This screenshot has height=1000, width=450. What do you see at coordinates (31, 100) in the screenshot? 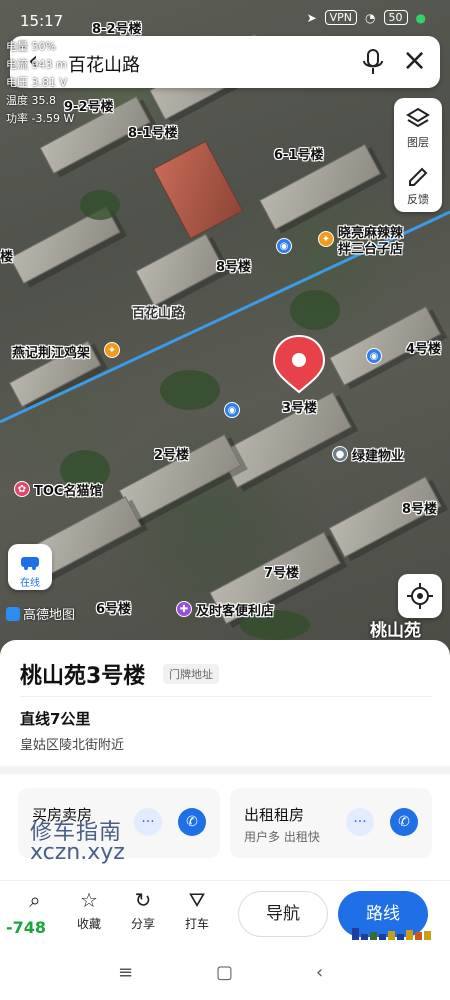
I see `debug-line: 温度 35.8` at bounding box center [31, 100].